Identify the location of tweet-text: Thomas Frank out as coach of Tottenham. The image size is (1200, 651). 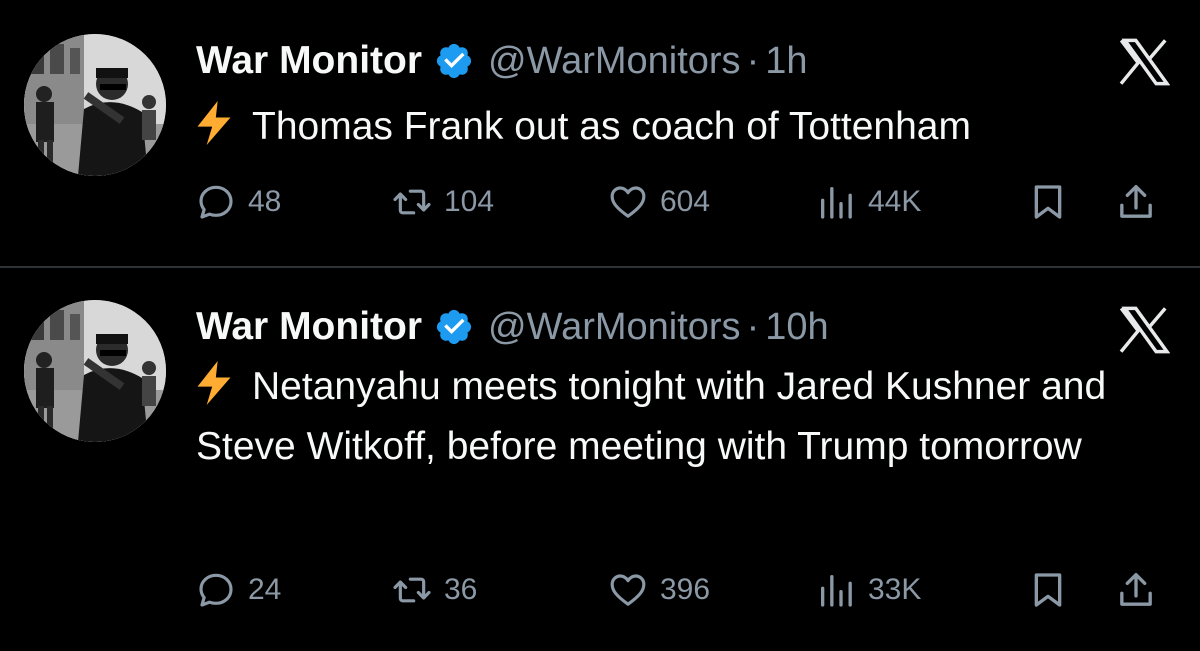
(683, 127).